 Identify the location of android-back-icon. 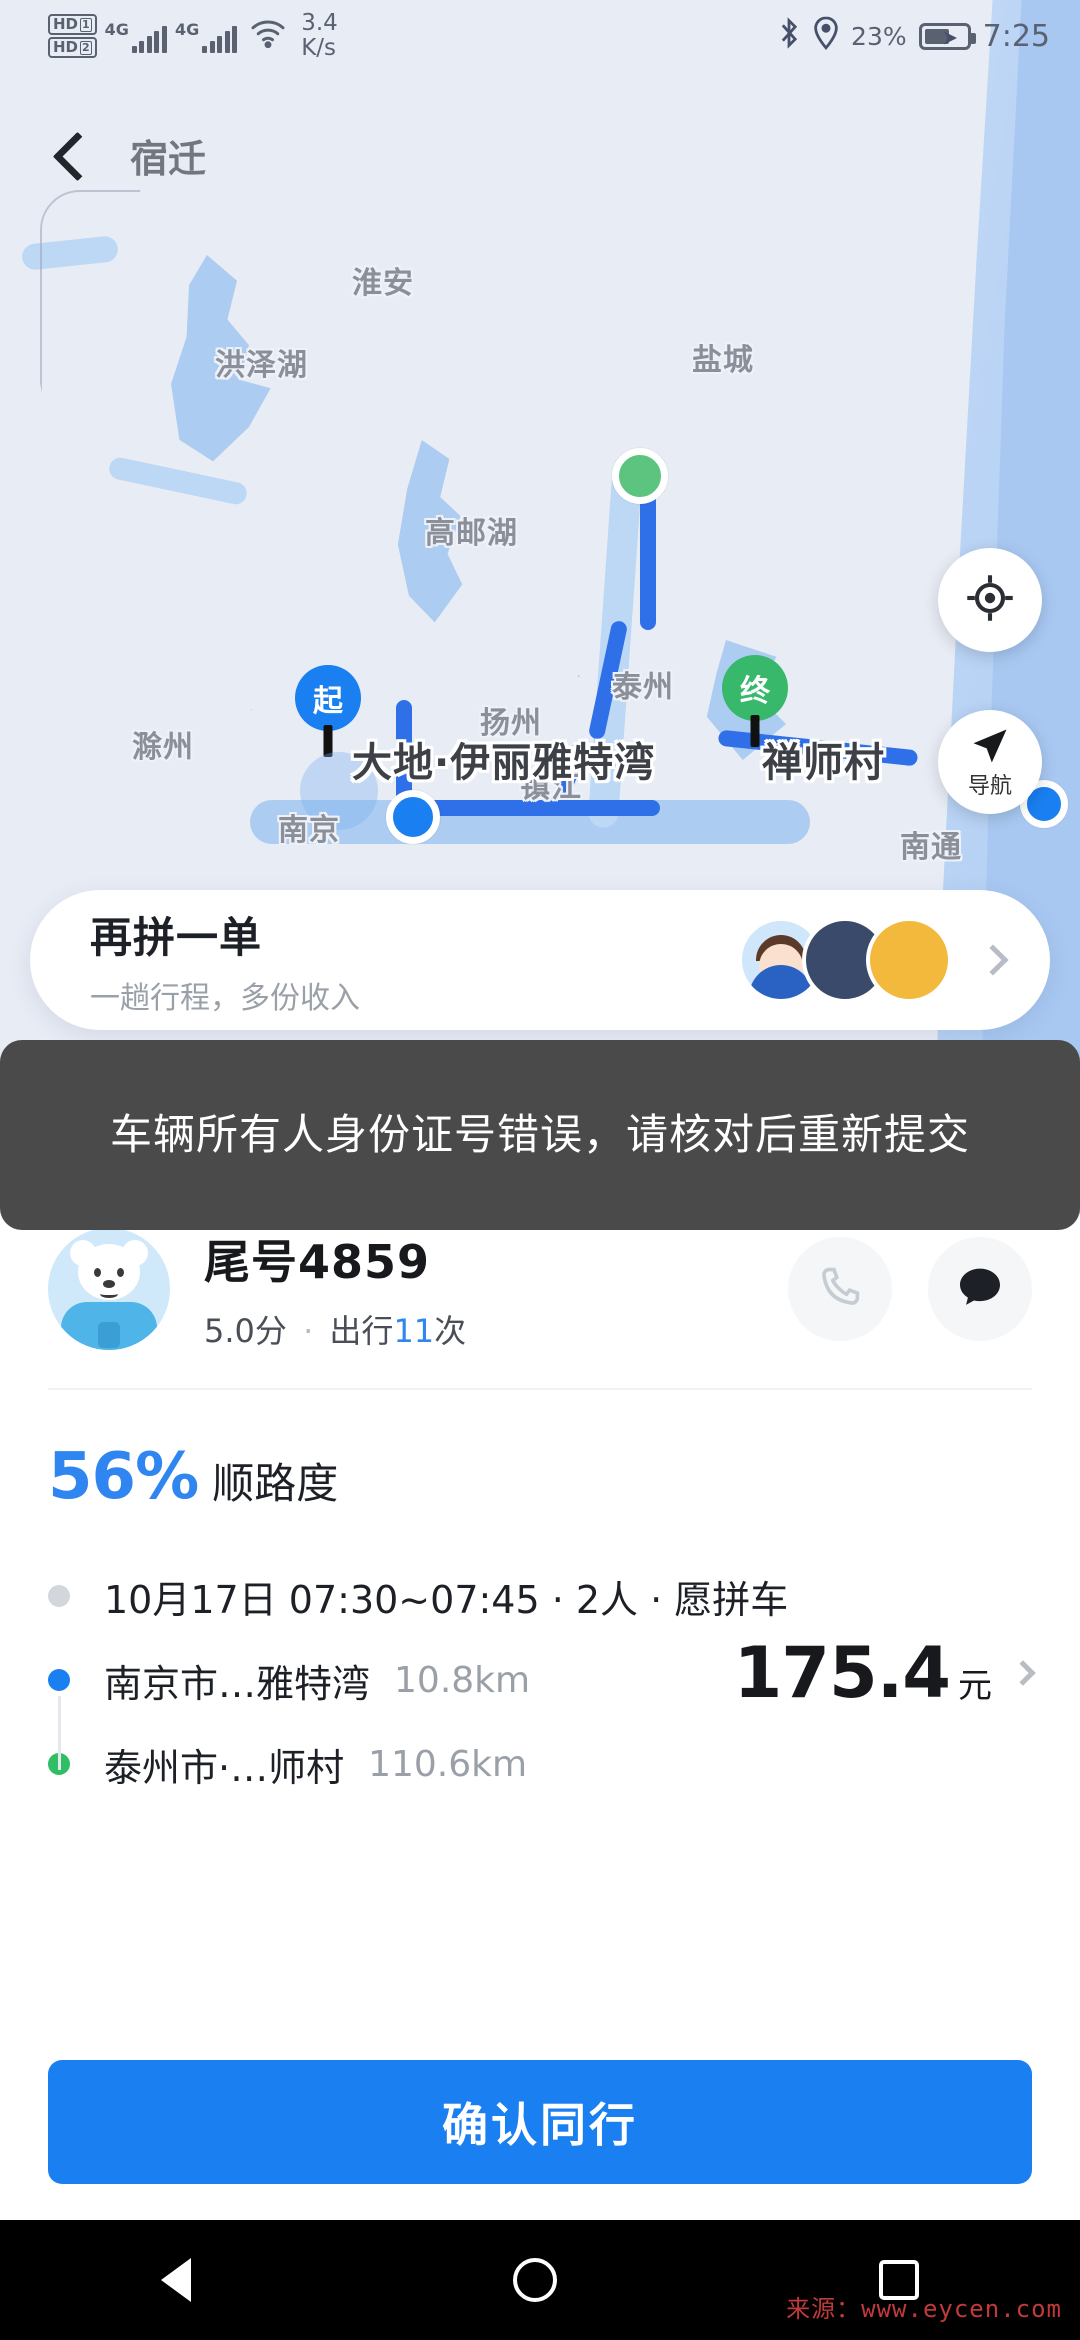
(176, 2280).